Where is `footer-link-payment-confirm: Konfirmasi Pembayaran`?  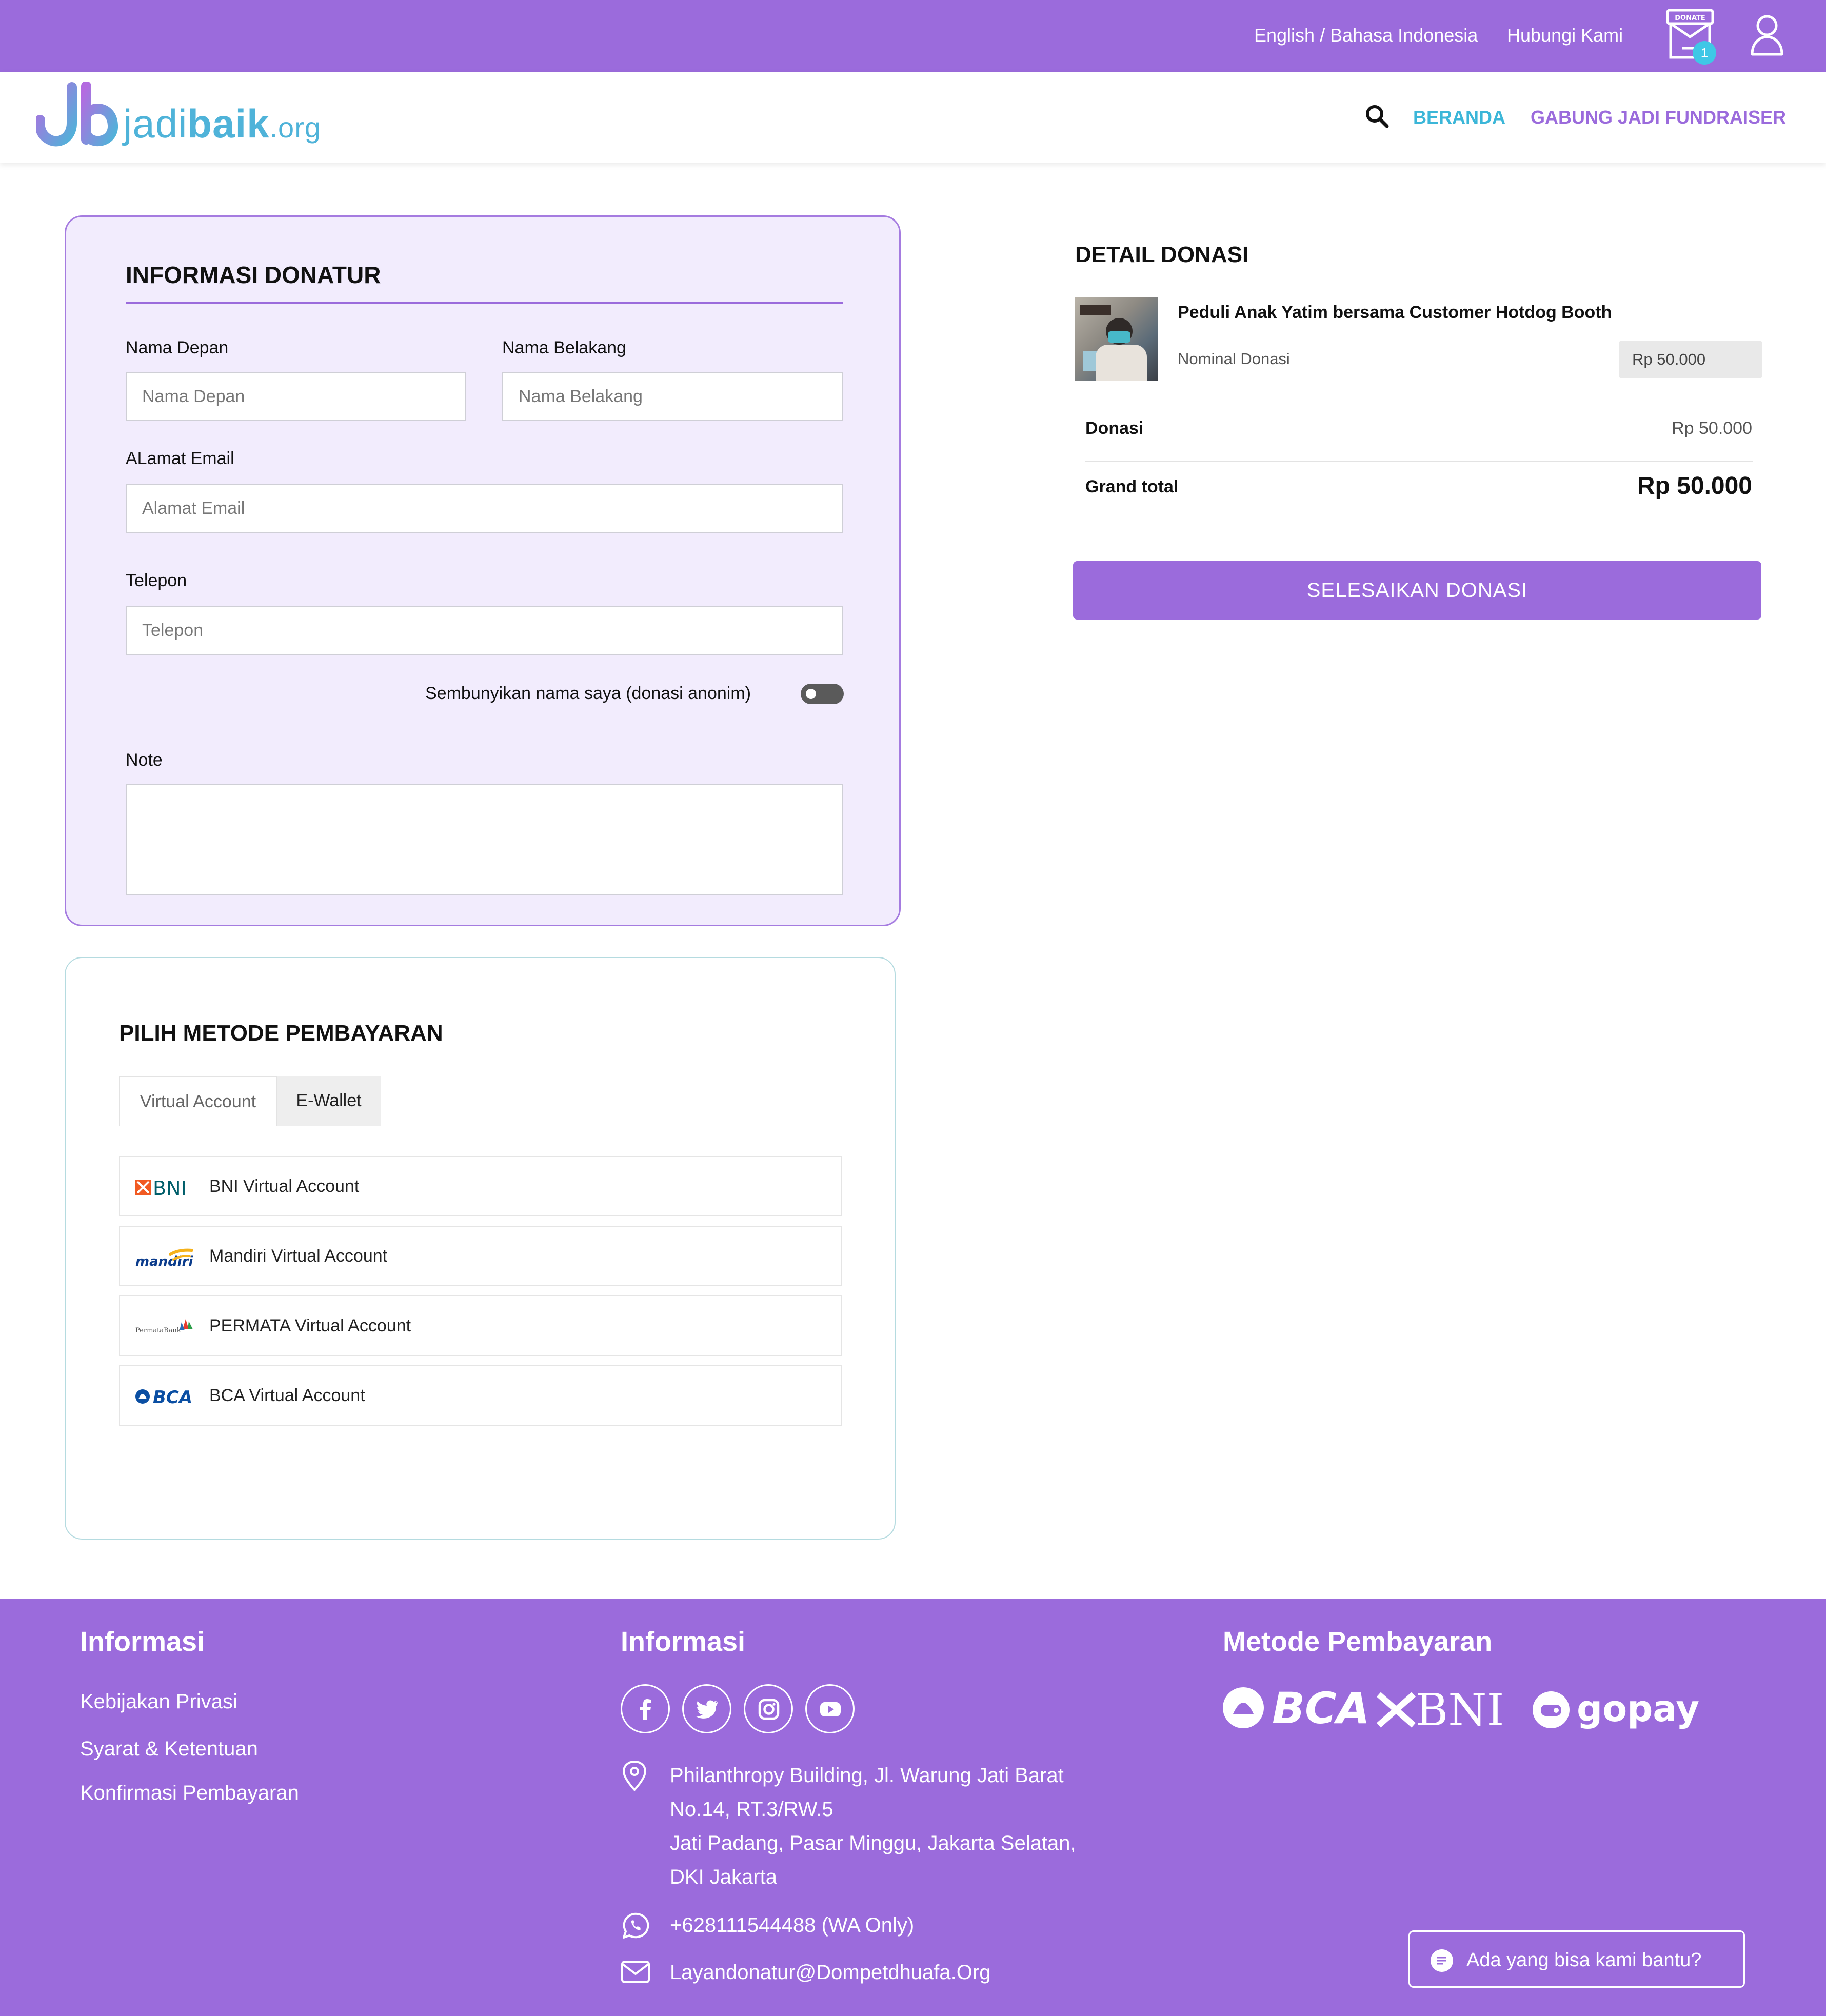 footer-link-payment-confirm: Konfirmasi Pembayaran is located at coordinates (190, 1793).